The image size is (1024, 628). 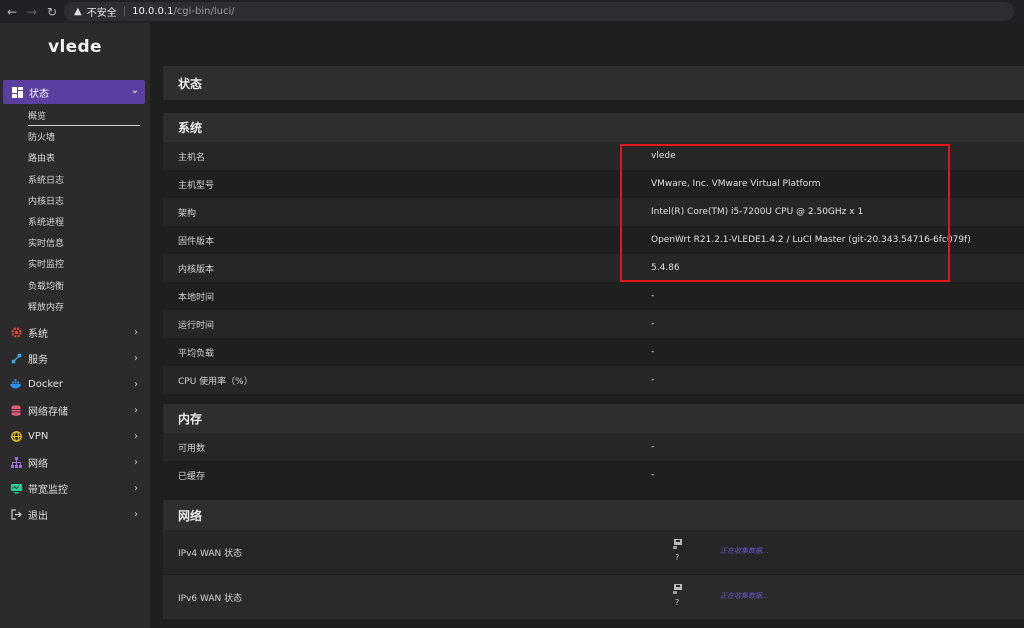 What do you see at coordinates (196, 353) in the screenshot?
I see `row-label: 平均负载` at bounding box center [196, 353].